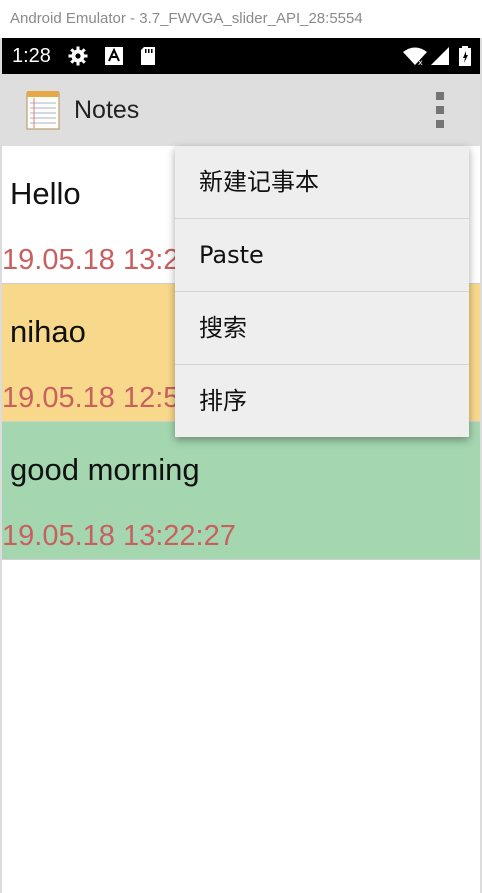 The width and height of the screenshot is (482, 893). Describe the element at coordinates (105, 469) in the screenshot. I see `note-title: good morning` at that location.